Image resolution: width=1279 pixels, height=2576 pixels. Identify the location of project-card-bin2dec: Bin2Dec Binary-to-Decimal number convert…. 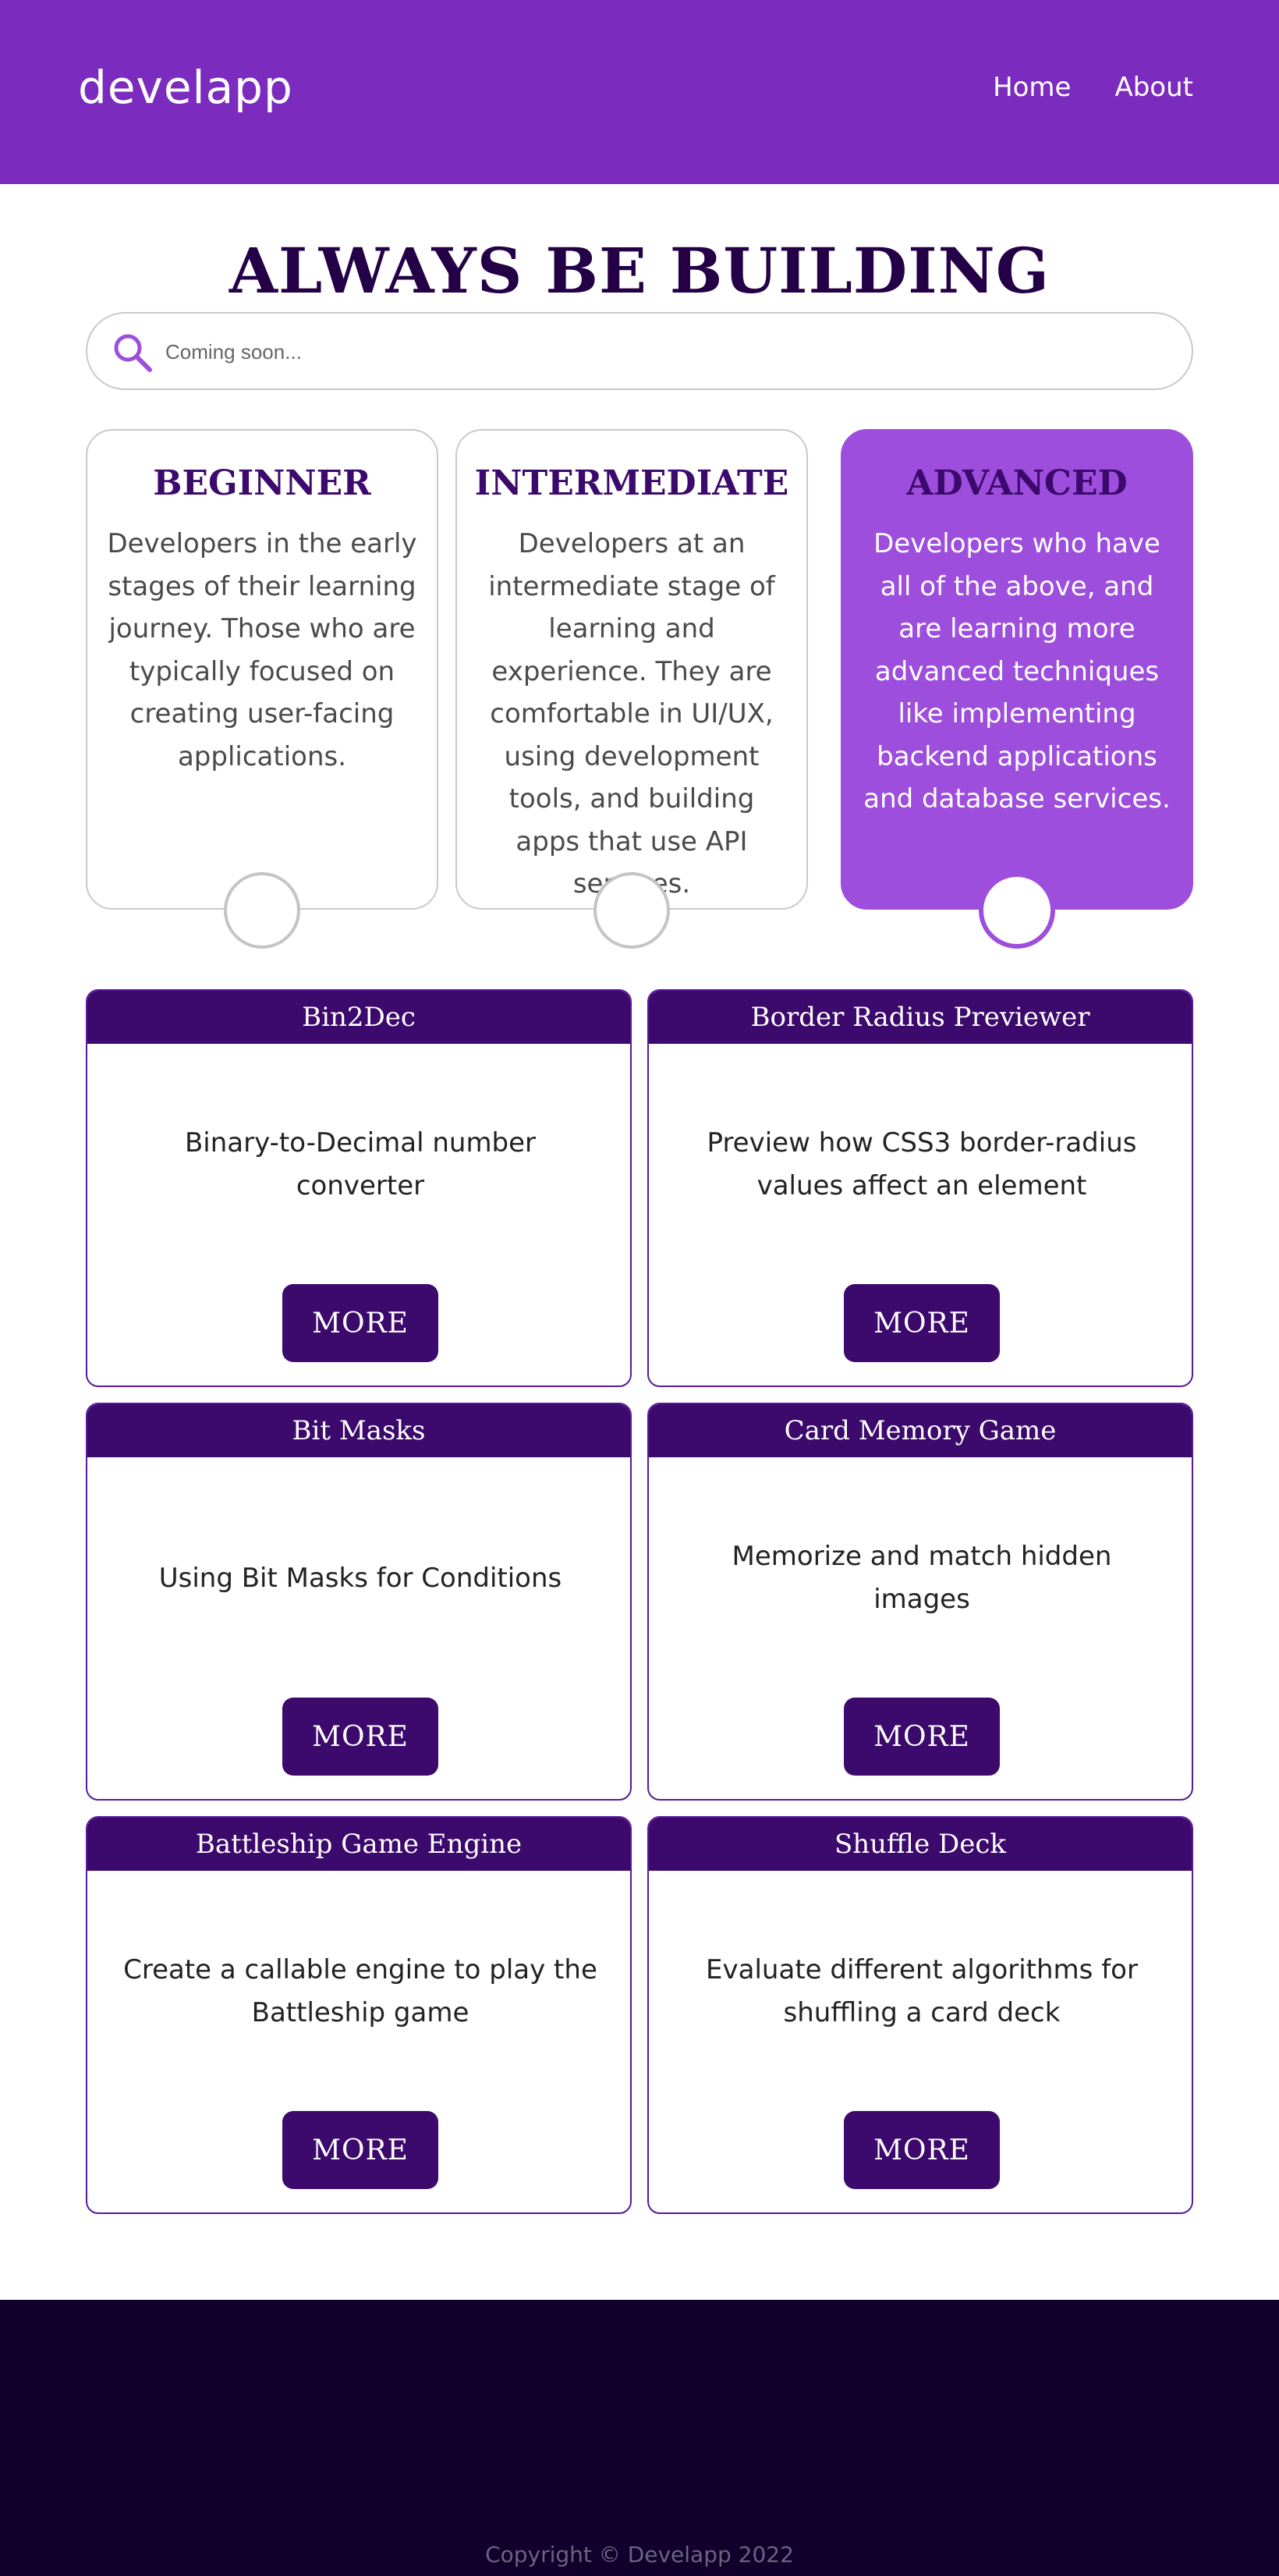
(359, 1188).